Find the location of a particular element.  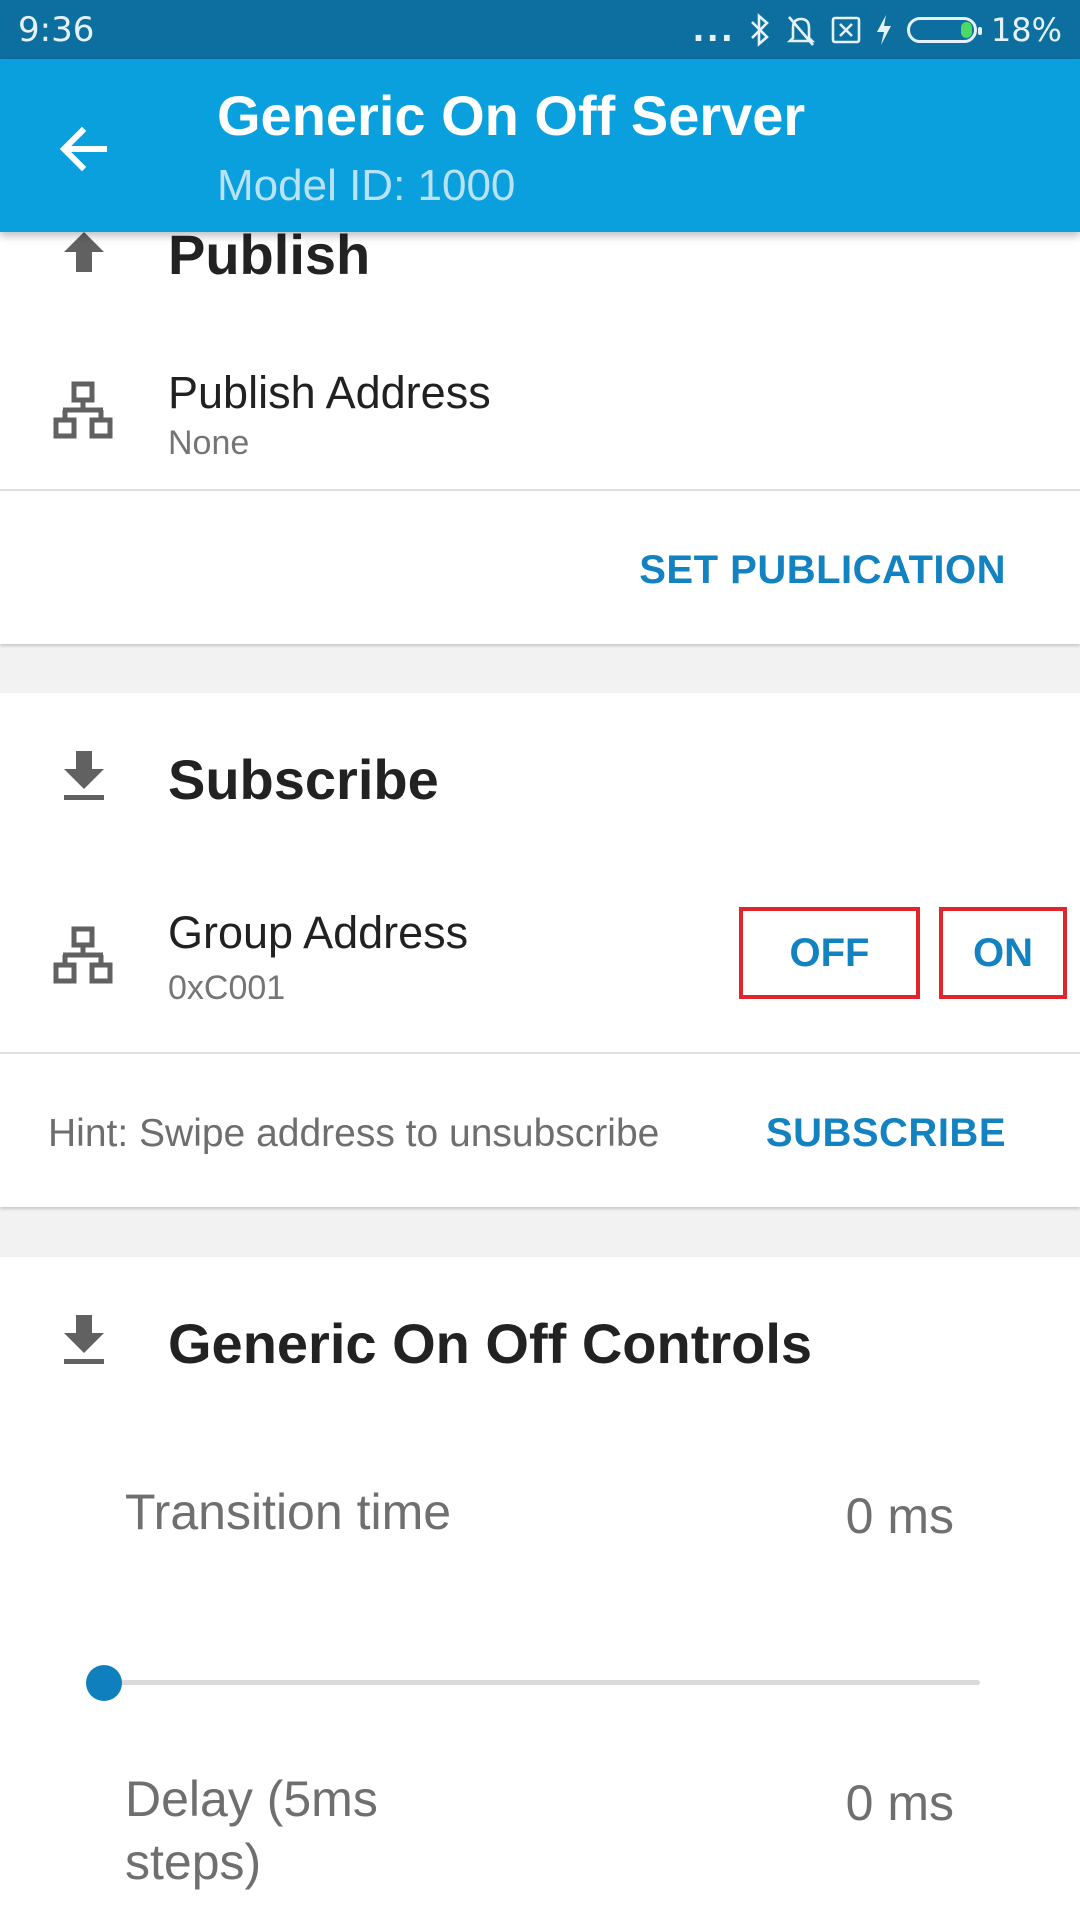

delay-value: 0 ms is located at coordinates (899, 1803).